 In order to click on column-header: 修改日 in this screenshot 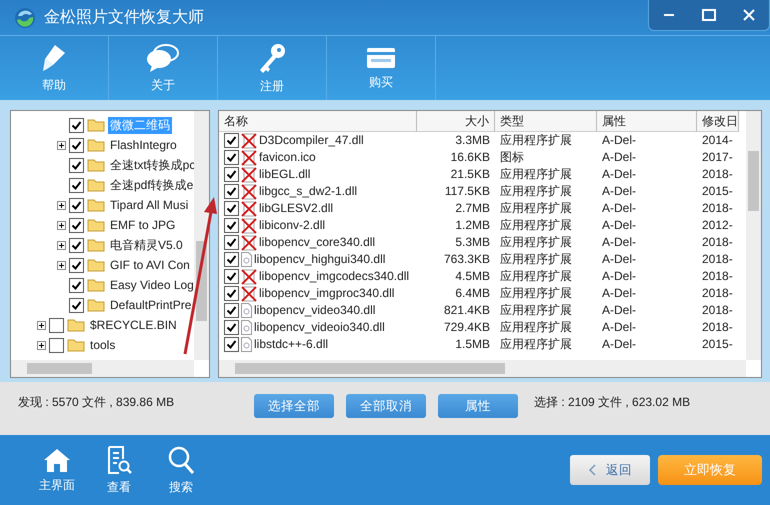, I will do `click(718, 121)`.